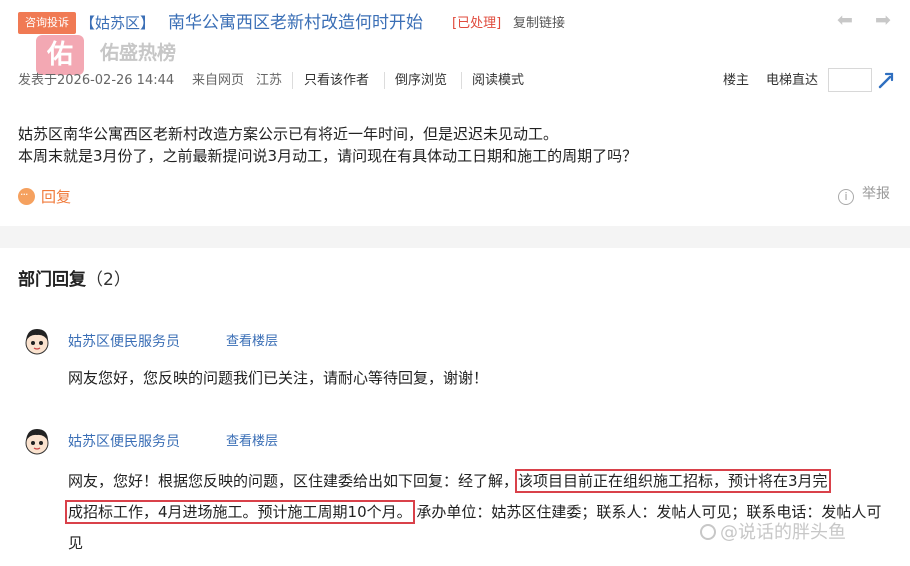 This screenshot has width=910, height=566. I want to click on post-location: 江苏, so click(269, 80).